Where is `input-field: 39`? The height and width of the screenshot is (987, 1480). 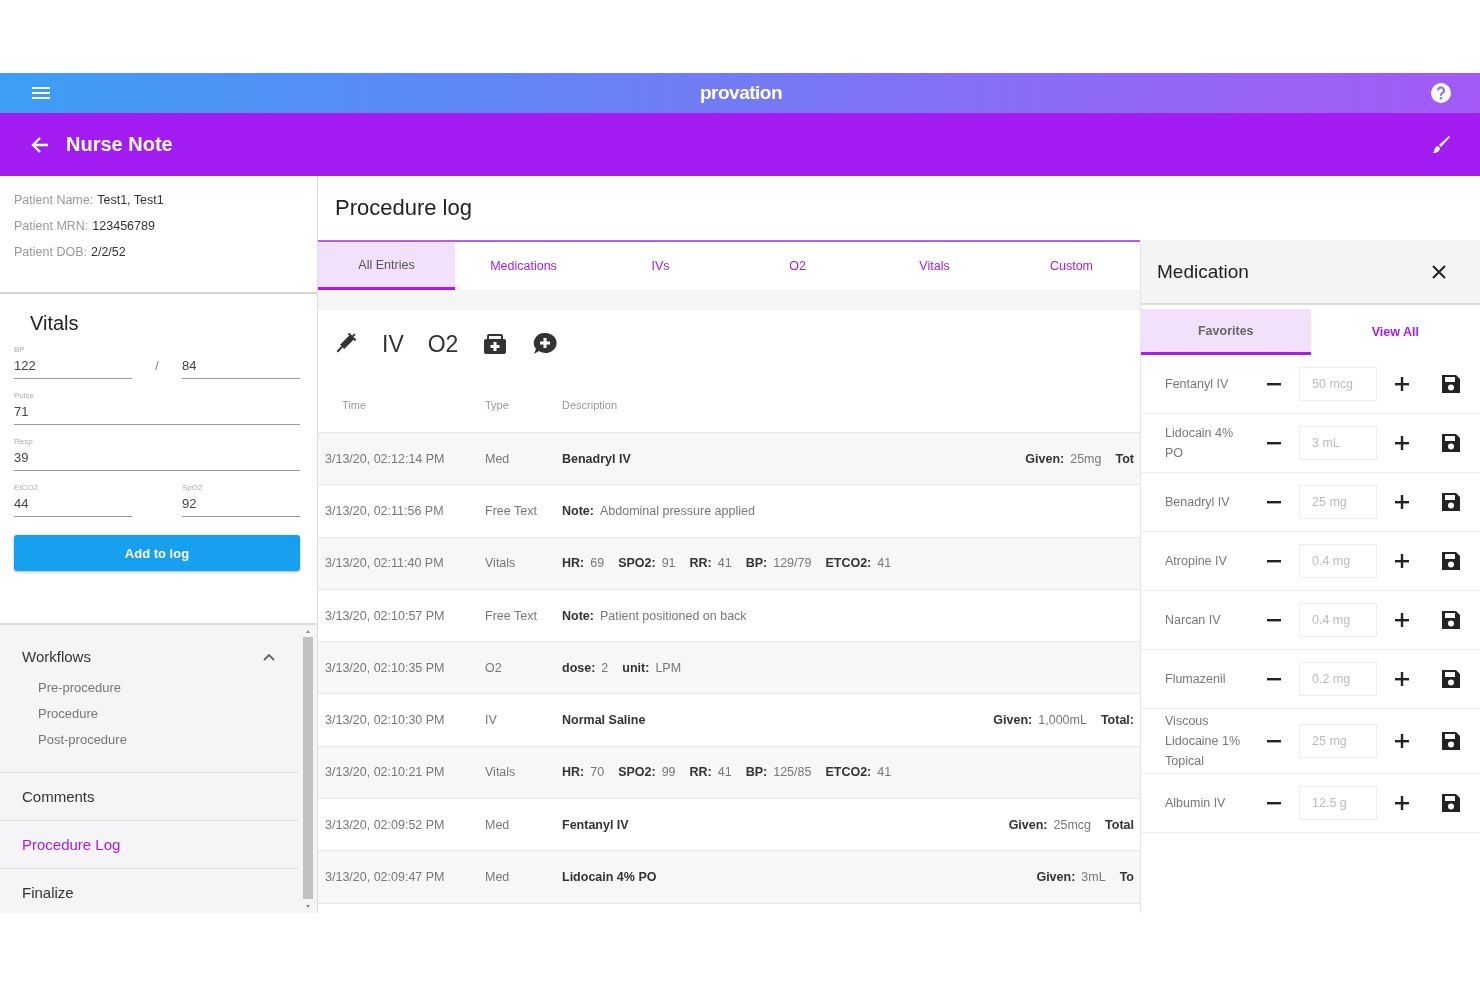
input-field: 39 is located at coordinates (157, 459).